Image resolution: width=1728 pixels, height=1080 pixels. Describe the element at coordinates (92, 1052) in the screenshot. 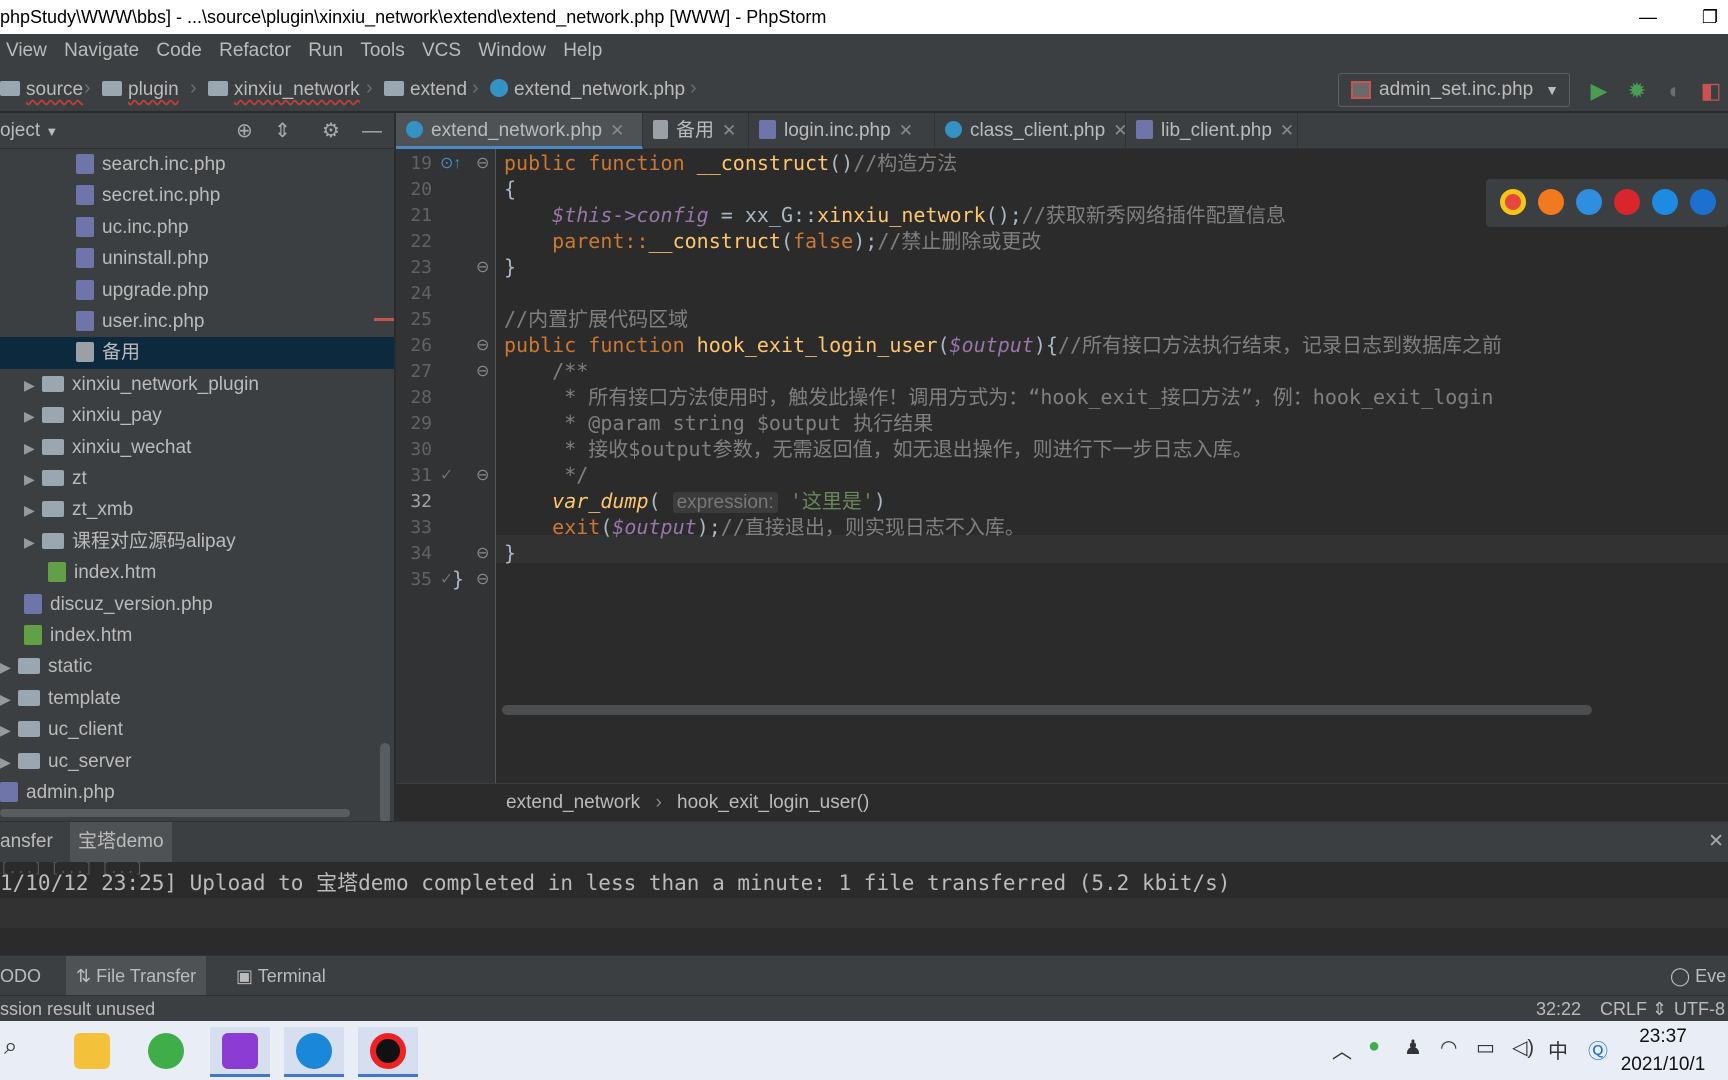

I see `taskbar-file-explorer` at that location.